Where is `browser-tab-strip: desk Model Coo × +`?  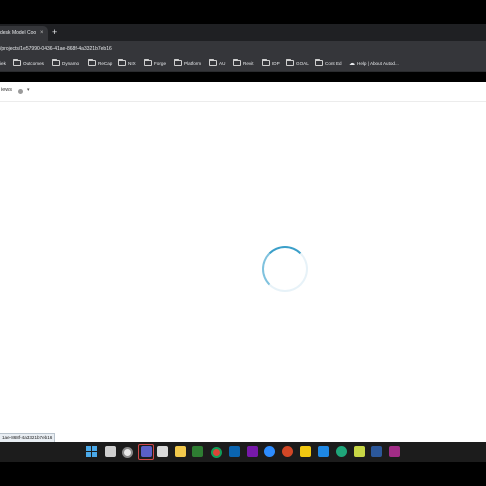 browser-tab-strip: desk Model Coo × + is located at coordinates (243, 32).